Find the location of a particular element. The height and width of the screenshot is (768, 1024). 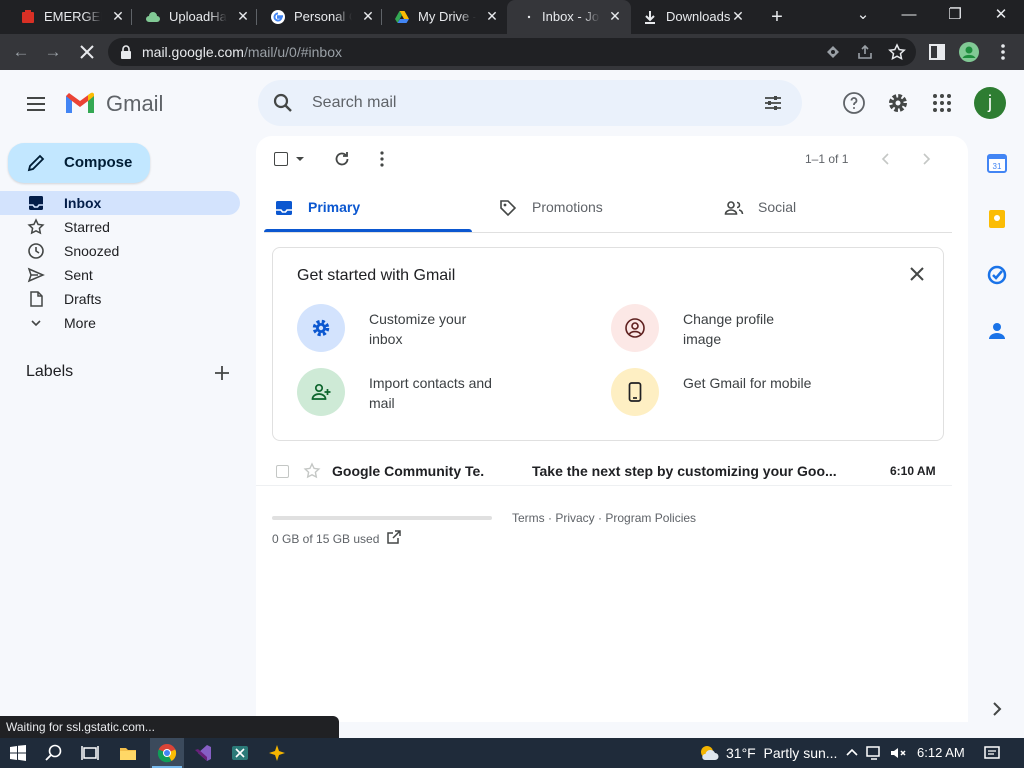

forward-arrow-icon: → is located at coordinates (53, 52).